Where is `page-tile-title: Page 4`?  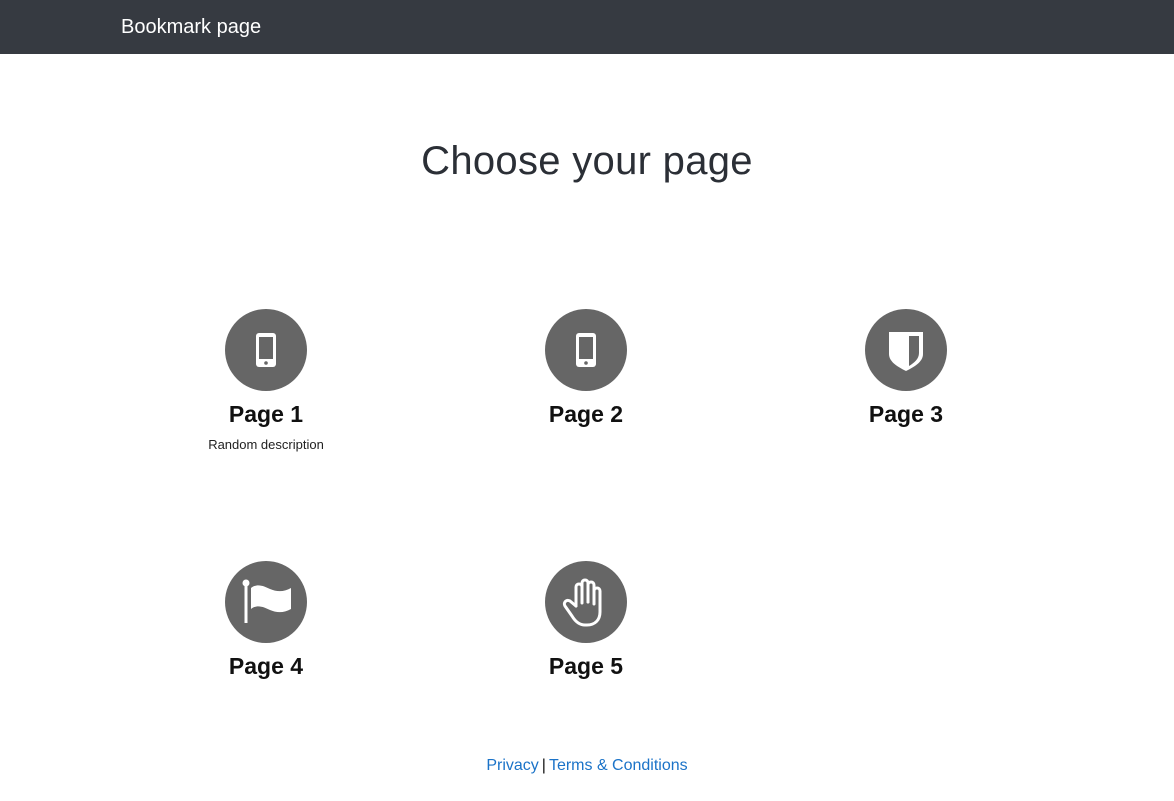 page-tile-title: Page 4 is located at coordinates (266, 666).